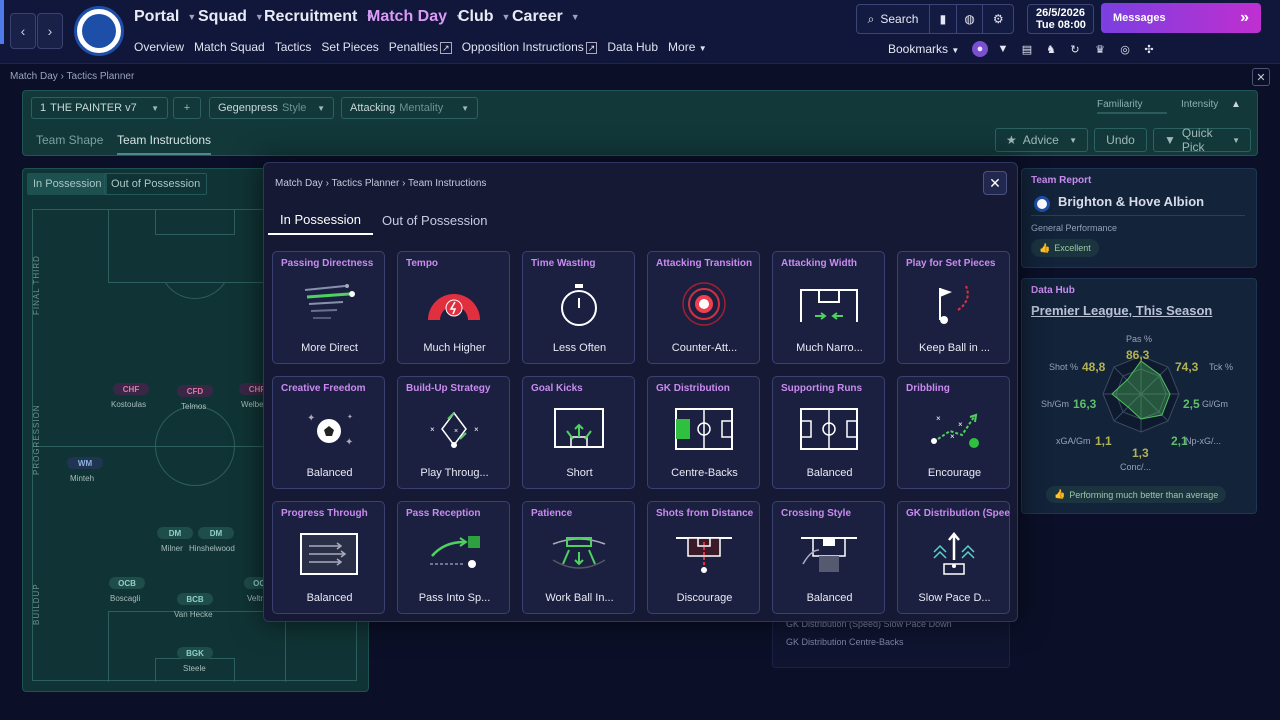 The image size is (1280, 720). Describe the element at coordinates (828, 557) in the screenshot. I see `instruction-card-crossing-style: Crossing Style Balanced` at that location.